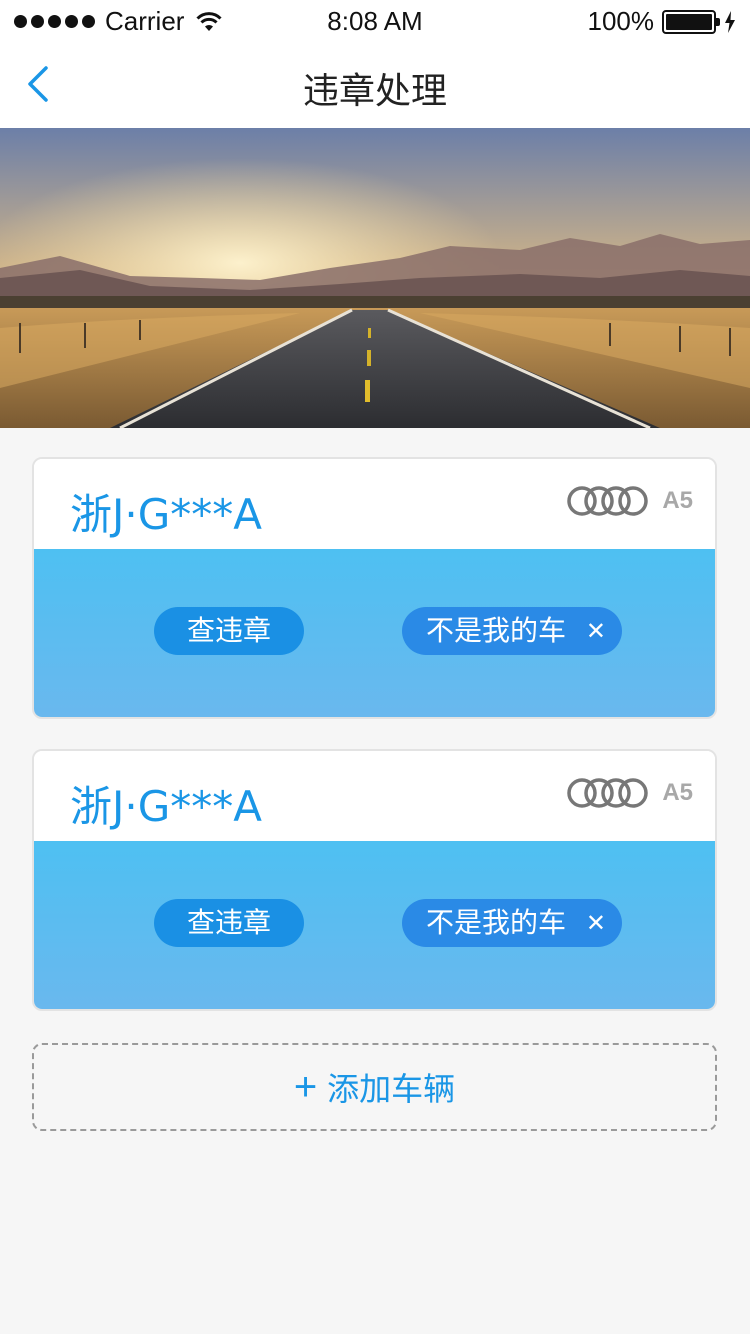  I want to click on battery-percent: 100%, so click(621, 21).